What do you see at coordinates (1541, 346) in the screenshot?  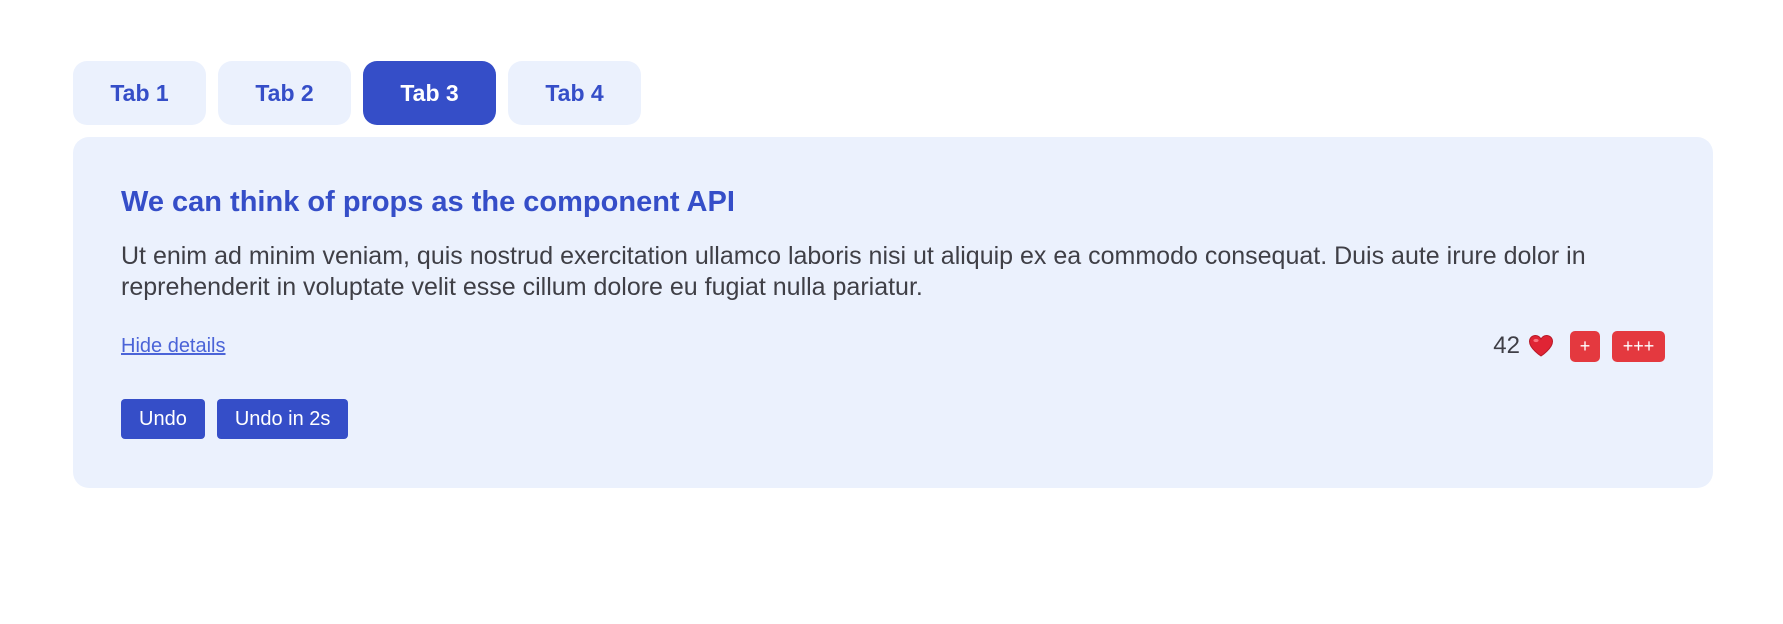 I see `heart-icon` at bounding box center [1541, 346].